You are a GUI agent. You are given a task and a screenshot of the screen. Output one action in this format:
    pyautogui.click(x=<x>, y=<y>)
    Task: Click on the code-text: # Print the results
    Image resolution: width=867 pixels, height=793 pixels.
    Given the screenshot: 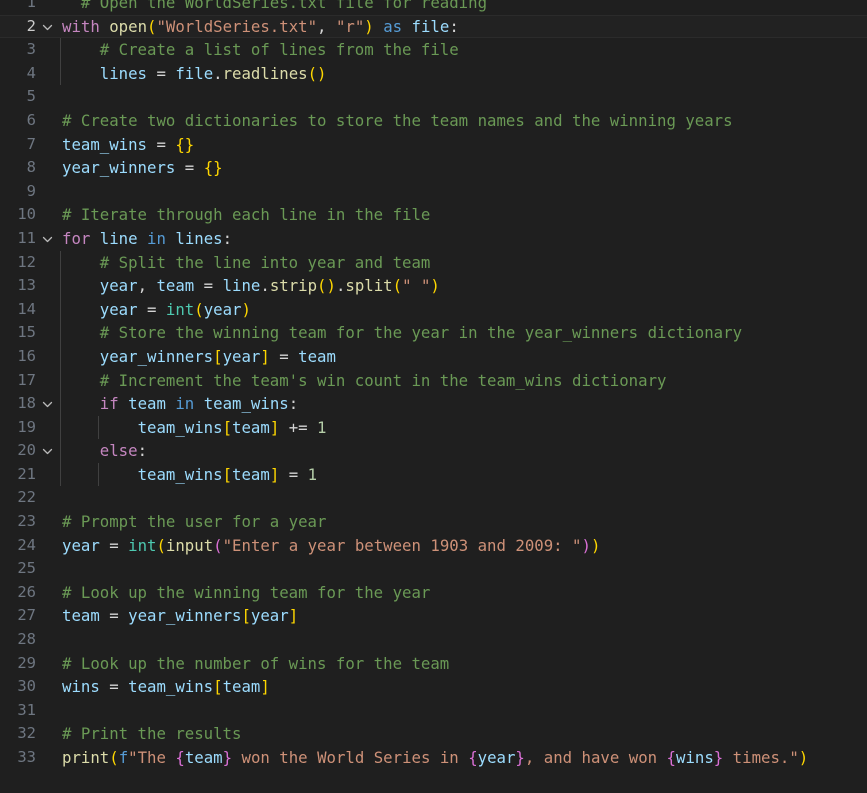 What is the action you would take?
    pyautogui.click(x=463, y=734)
    